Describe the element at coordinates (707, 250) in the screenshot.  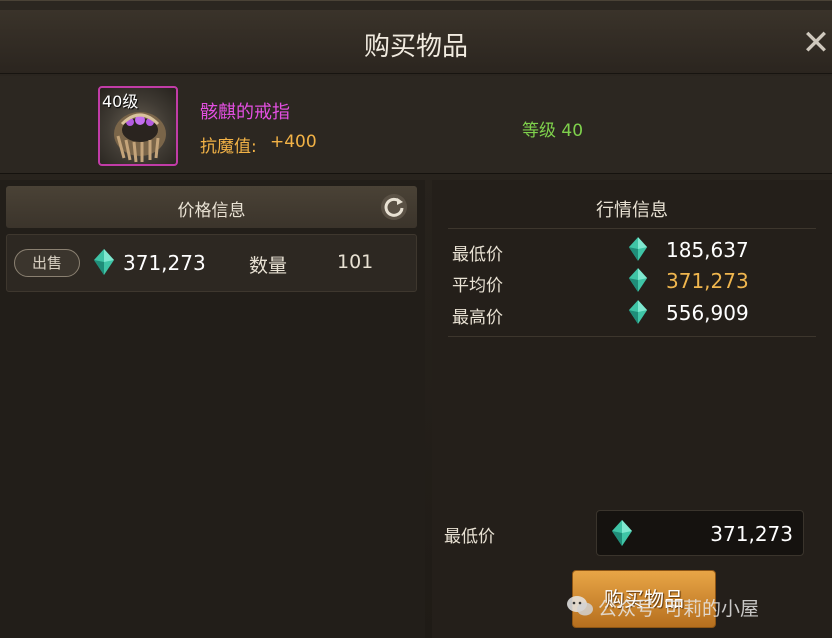
I see `market-min-value: 185,637` at that location.